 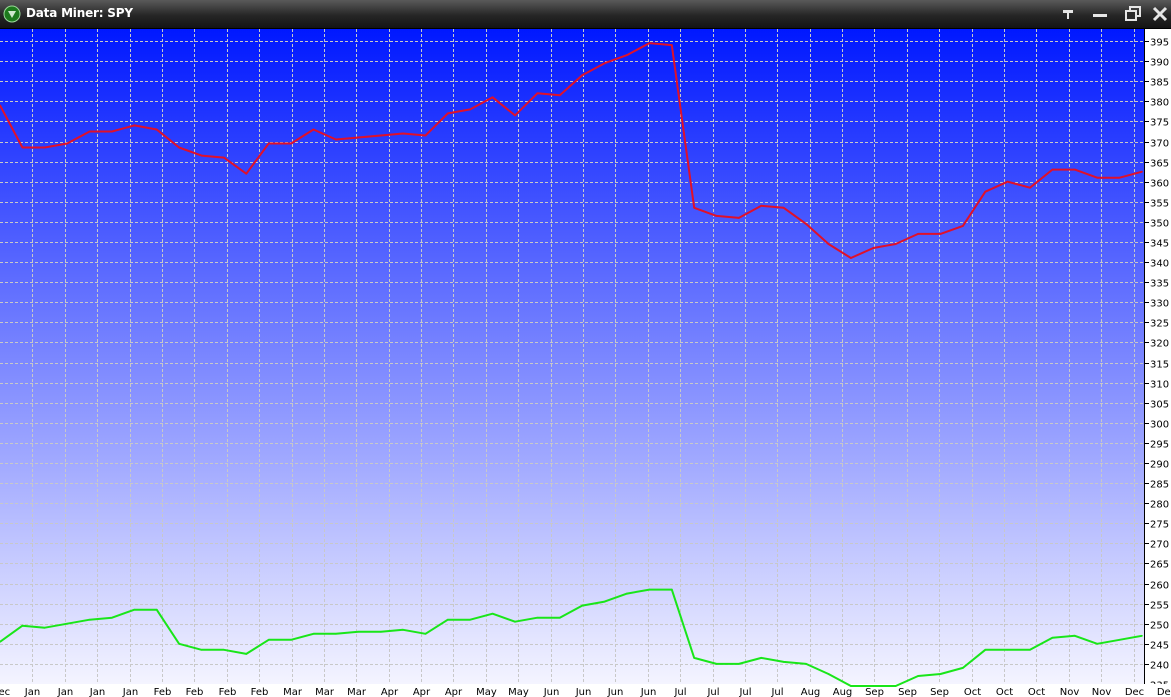 I want to click on x-tick-label: Nov, so click(x=1070, y=692).